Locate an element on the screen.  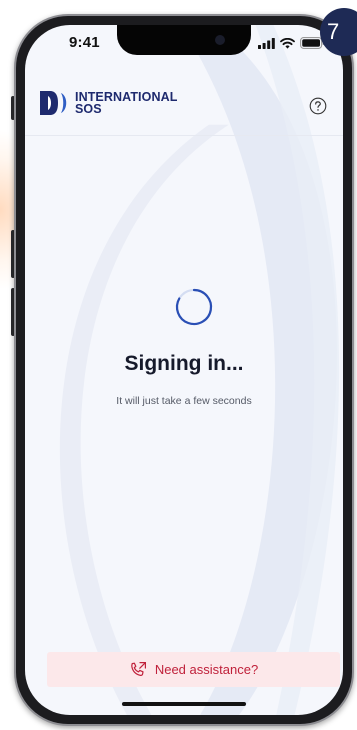
signal-bars-icon is located at coordinates (266, 43).